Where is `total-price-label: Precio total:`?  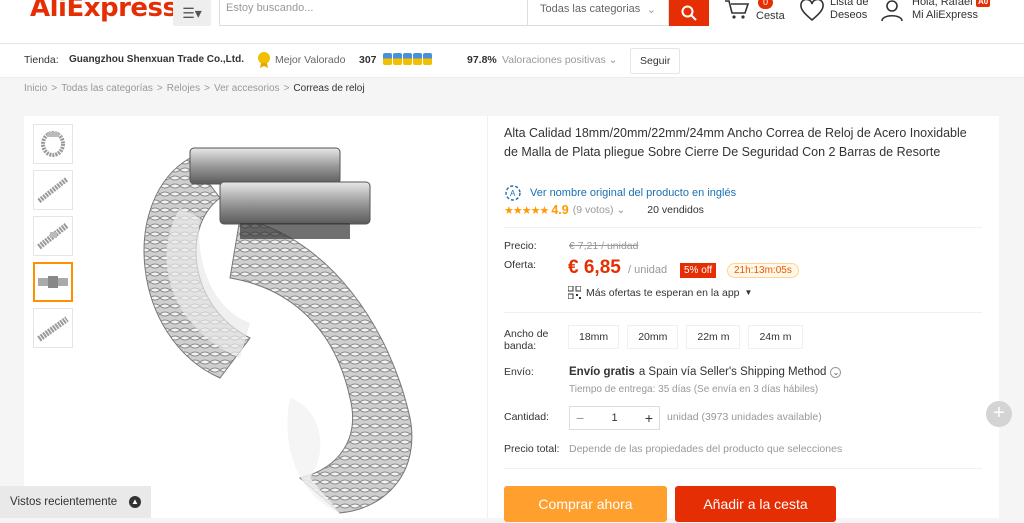
total-price-label: Precio total: is located at coordinates (532, 449).